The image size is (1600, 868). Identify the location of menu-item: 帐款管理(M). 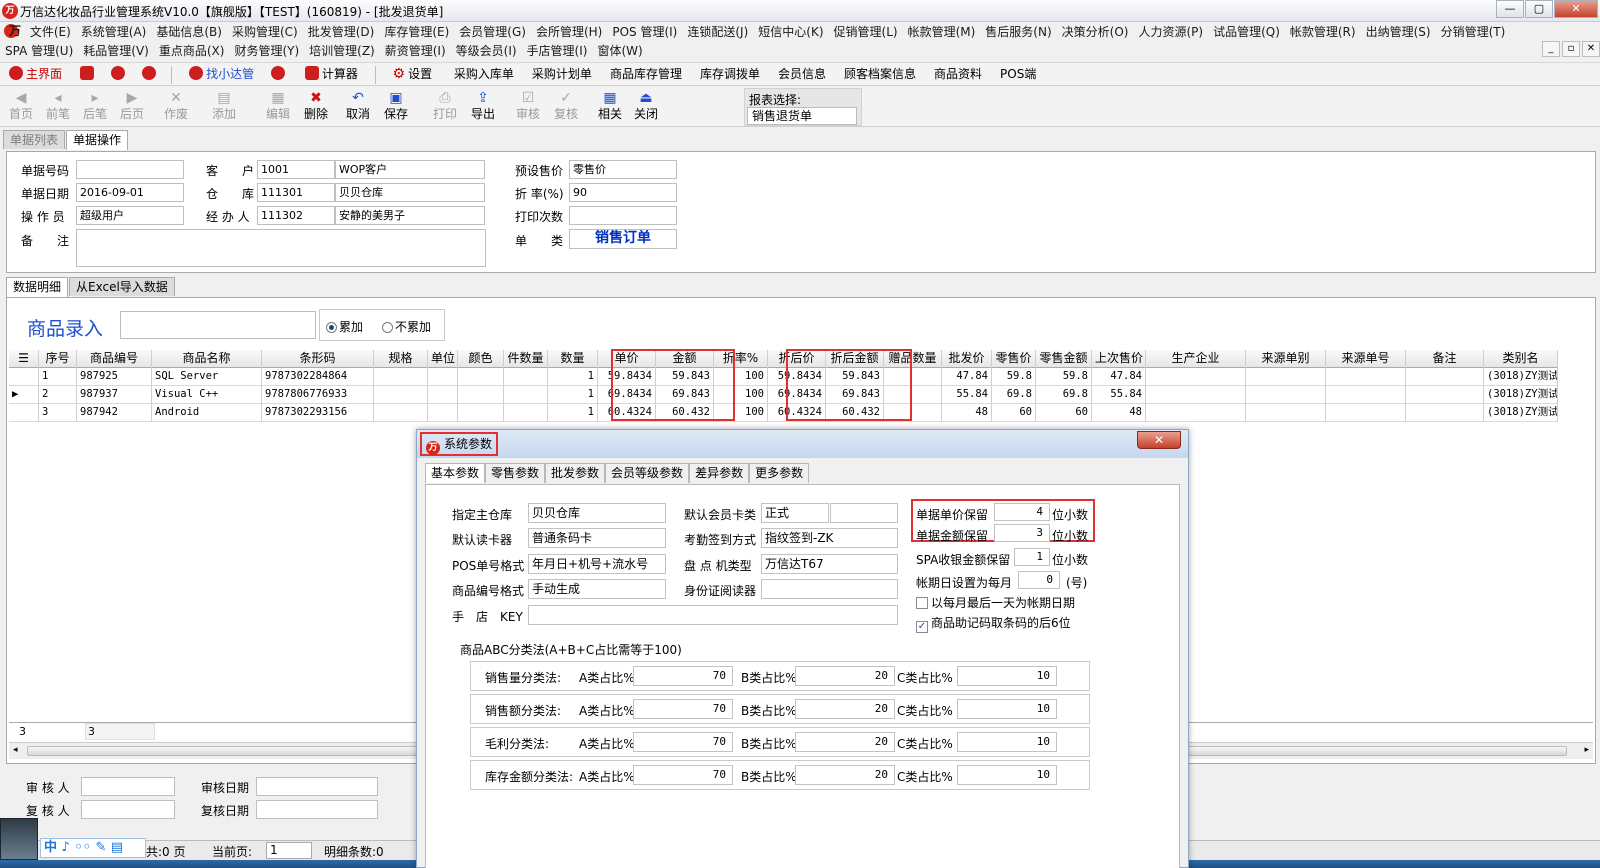
(942, 32).